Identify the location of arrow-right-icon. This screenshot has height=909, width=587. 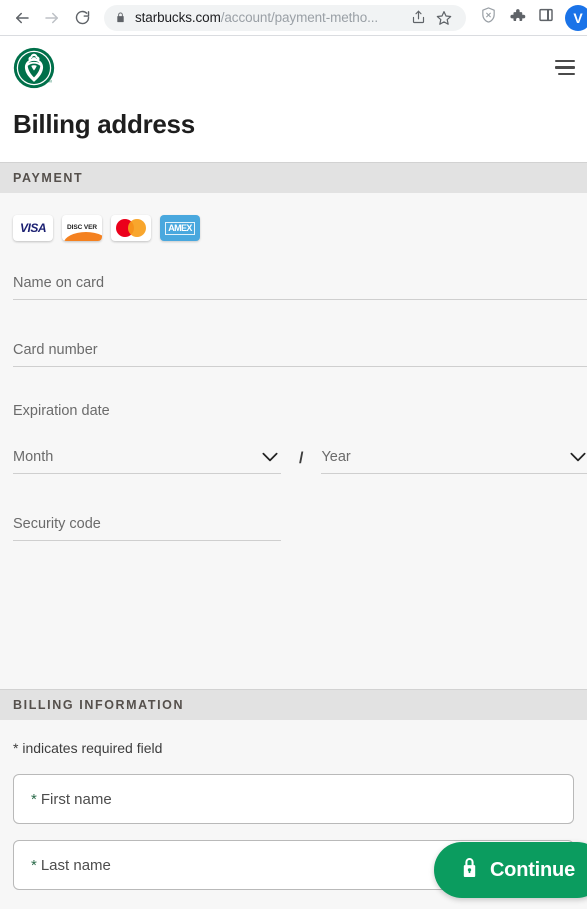
(52, 18).